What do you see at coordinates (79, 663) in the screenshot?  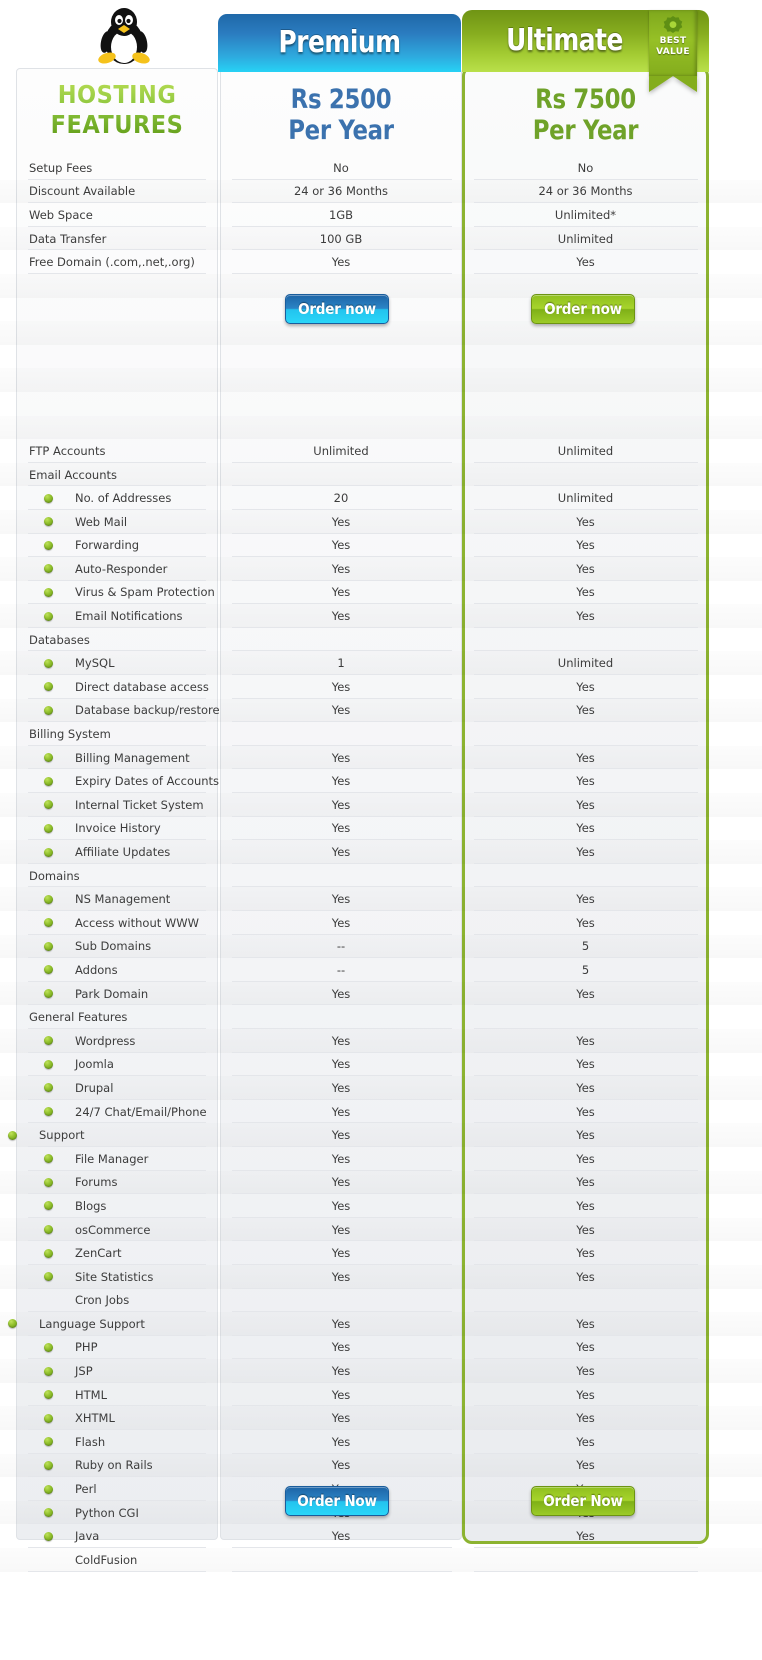 I see `feature-label-cell: MySQL` at bounding box center [79, 663].